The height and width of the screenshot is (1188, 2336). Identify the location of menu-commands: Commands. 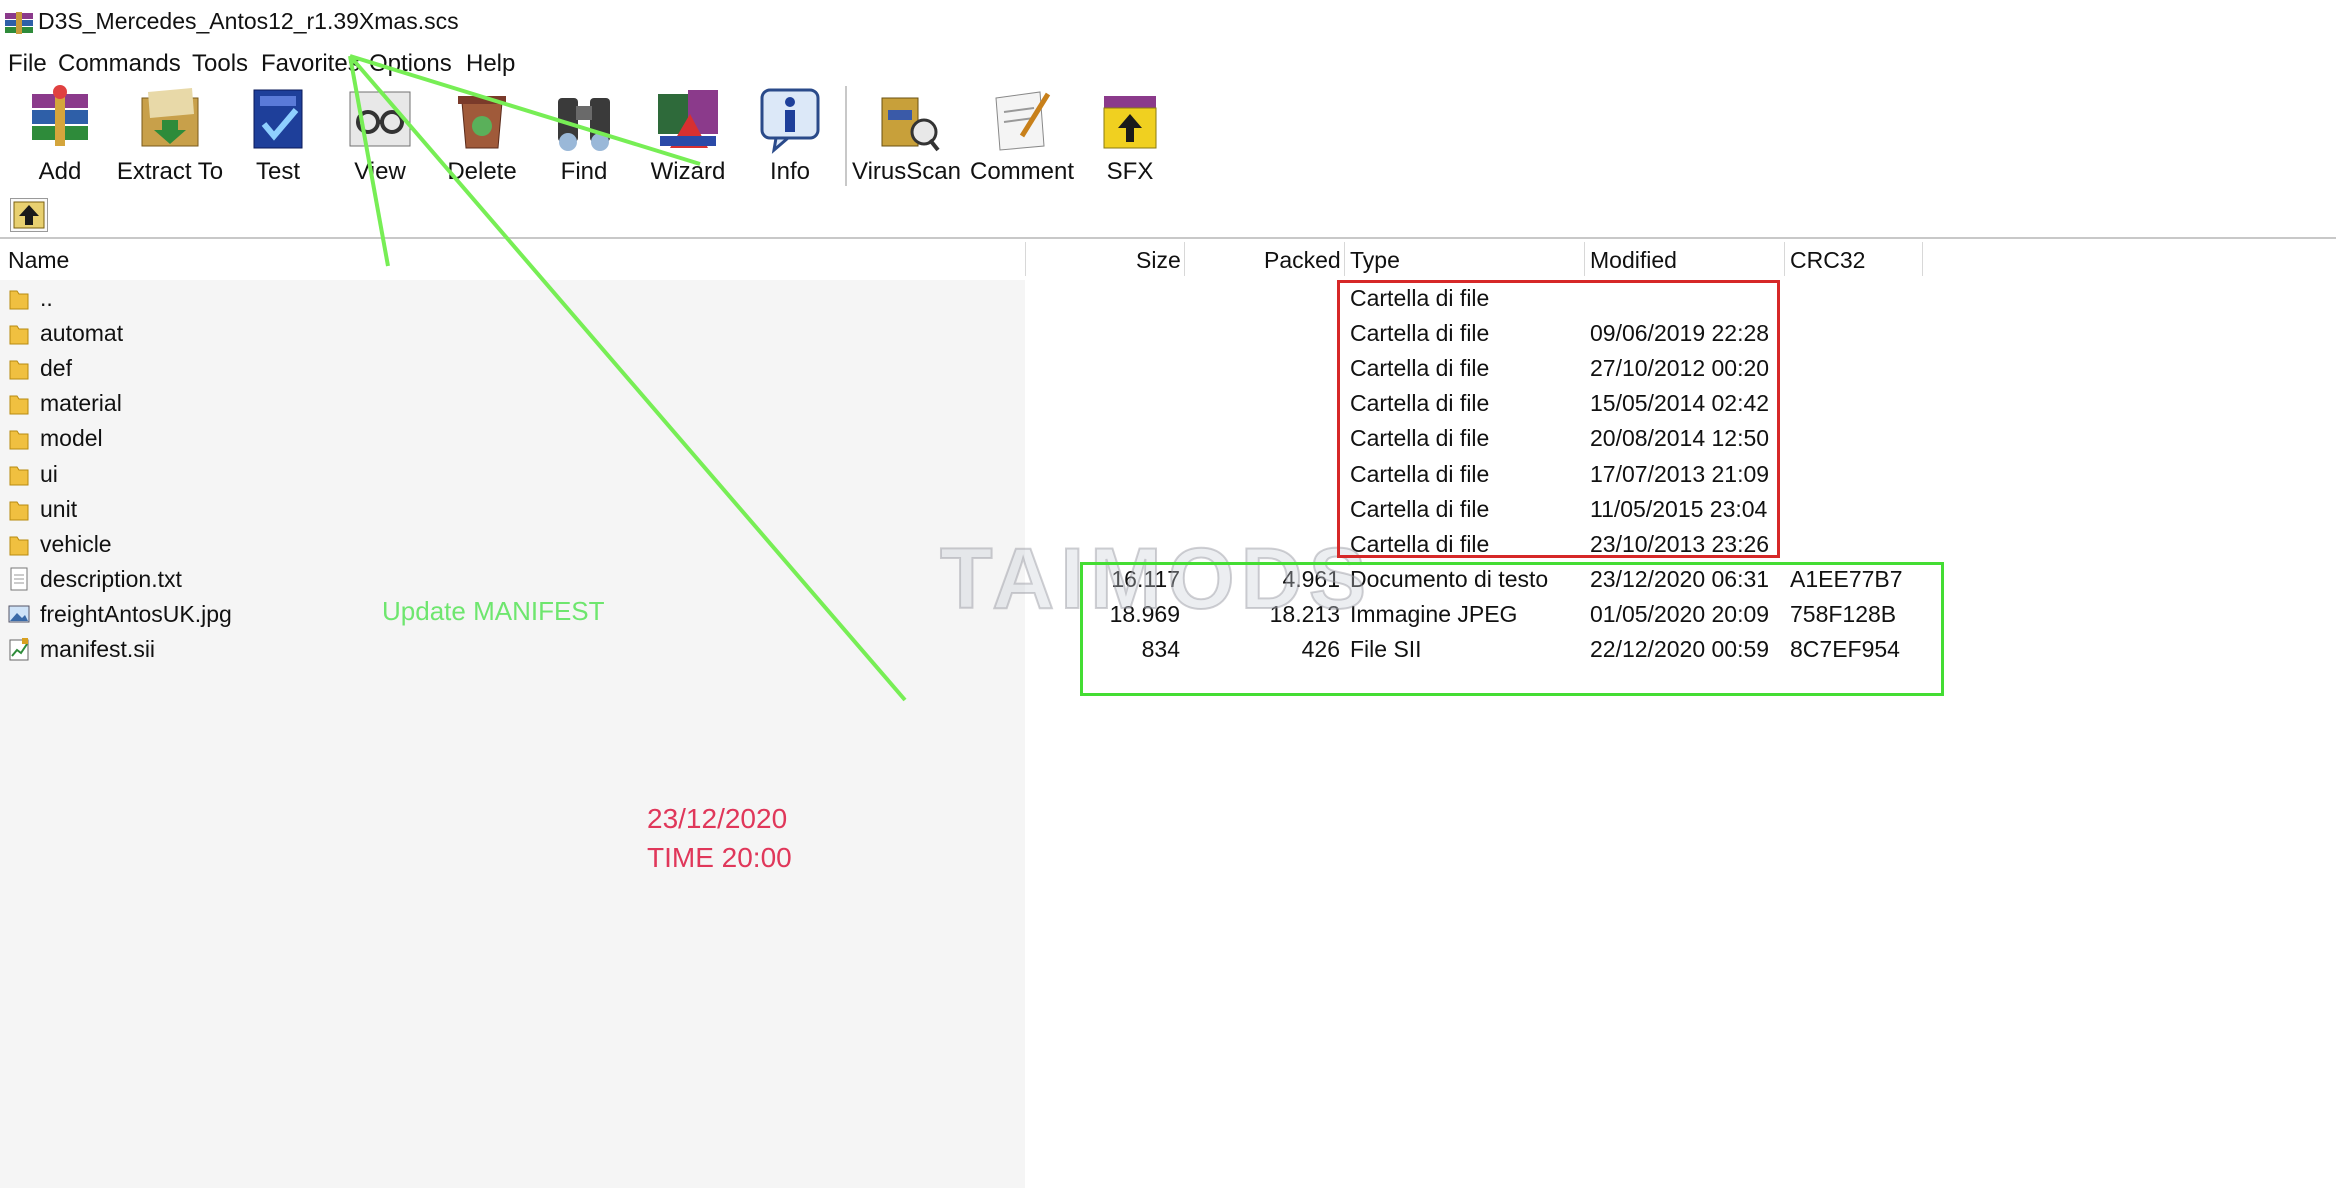
(119, 64).